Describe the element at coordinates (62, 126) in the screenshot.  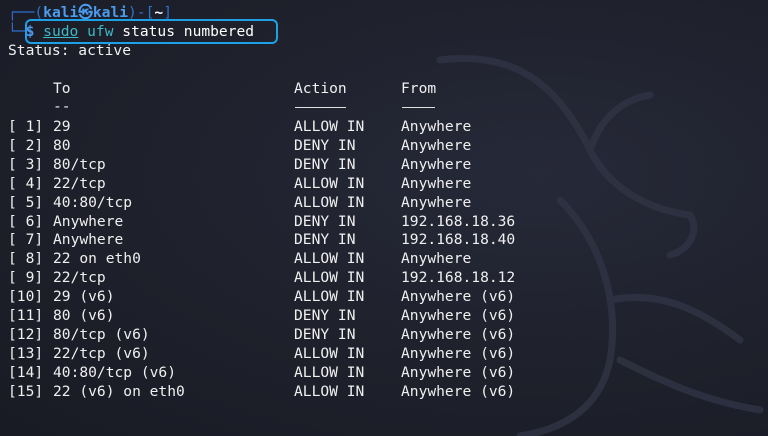
I see `rule-to: 29` at that location.